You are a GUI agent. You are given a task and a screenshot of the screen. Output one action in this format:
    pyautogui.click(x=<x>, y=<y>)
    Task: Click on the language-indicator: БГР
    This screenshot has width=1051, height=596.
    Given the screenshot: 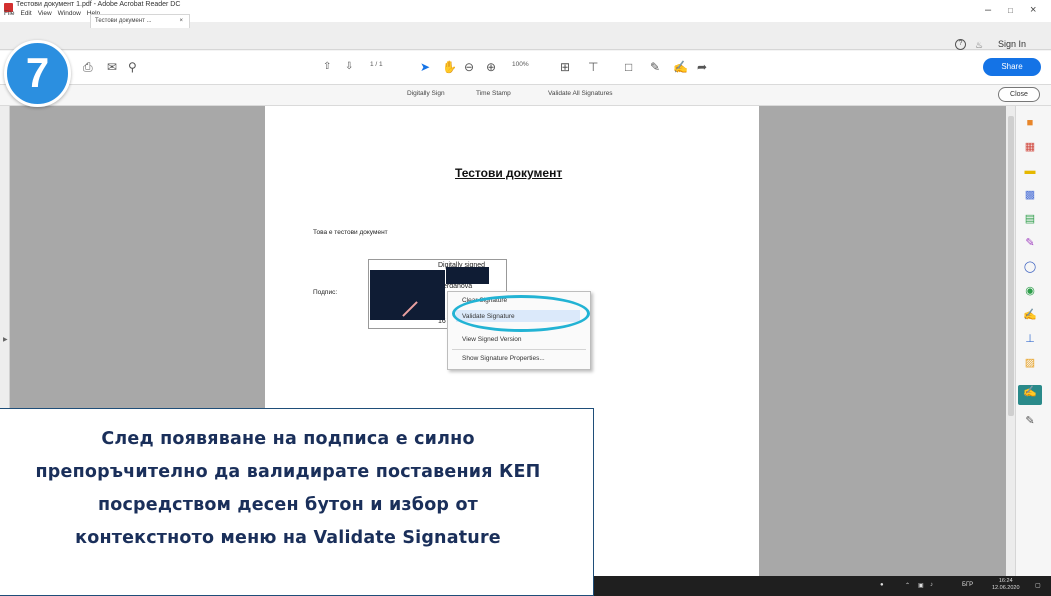 What is the action you would take?
    pyautogui.click(x=967, y=585)
    